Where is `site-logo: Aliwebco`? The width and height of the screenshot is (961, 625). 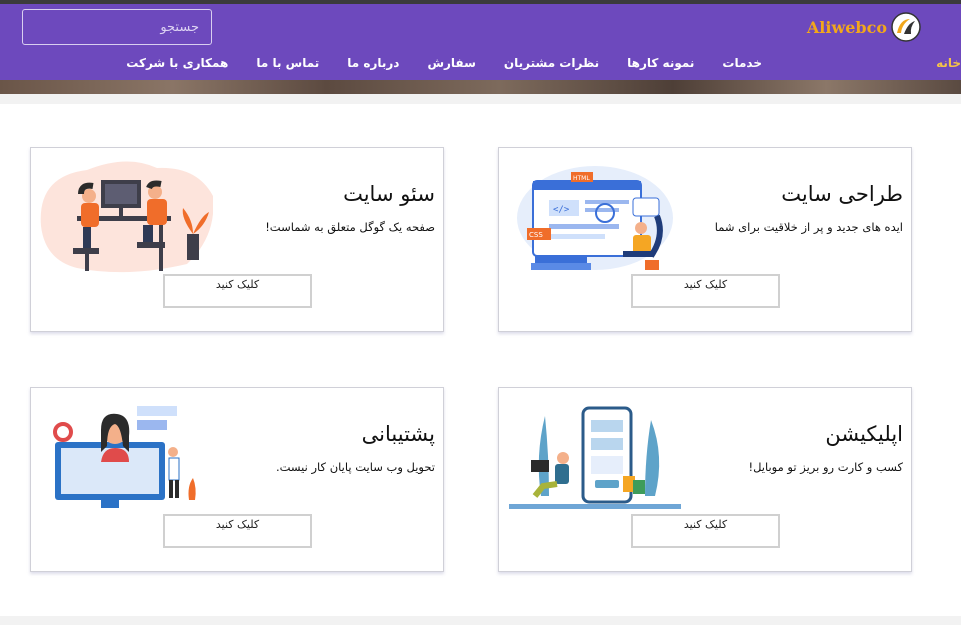 site-logo: Aliwebco is located at coordinates (864, 27).